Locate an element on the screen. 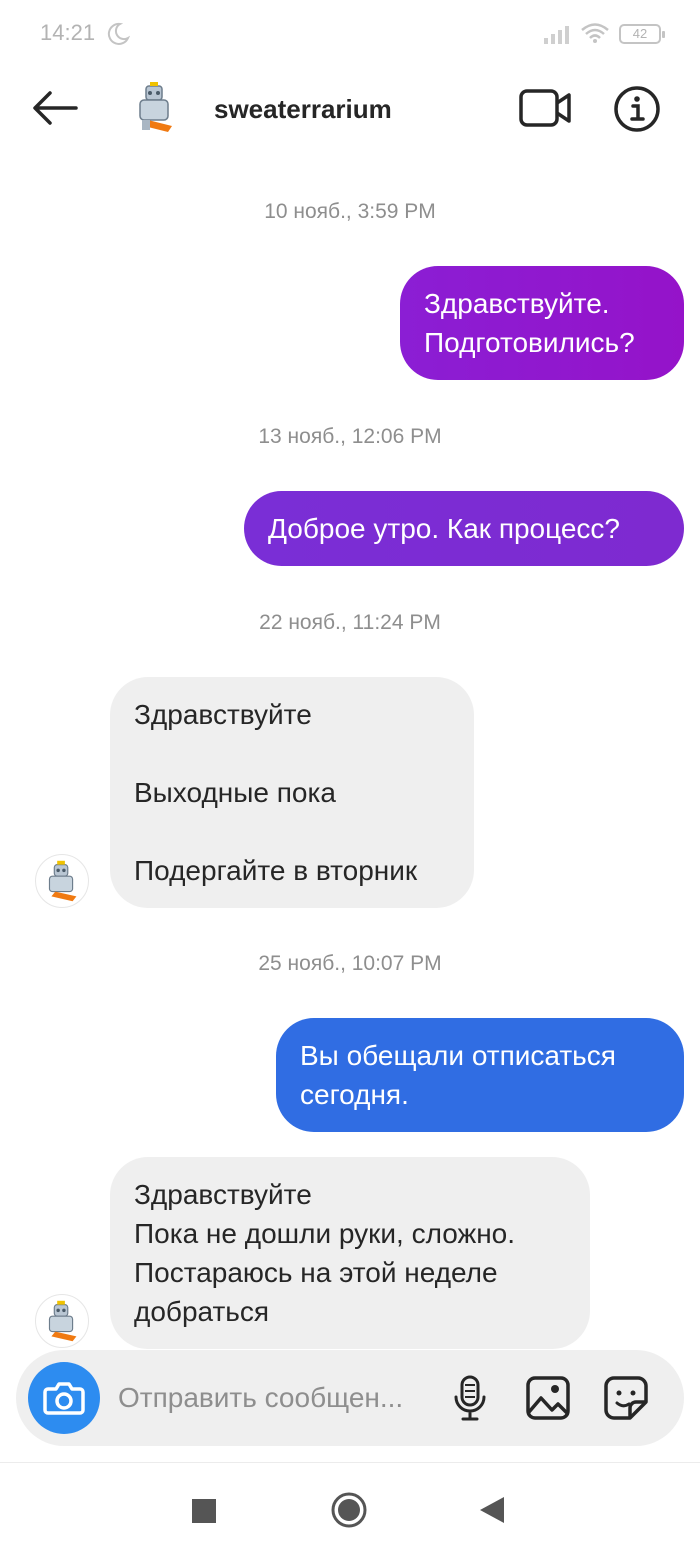 This screenshot has height=1556, width=700. battery-indicator: 42 is located at coordinates (642, 34).